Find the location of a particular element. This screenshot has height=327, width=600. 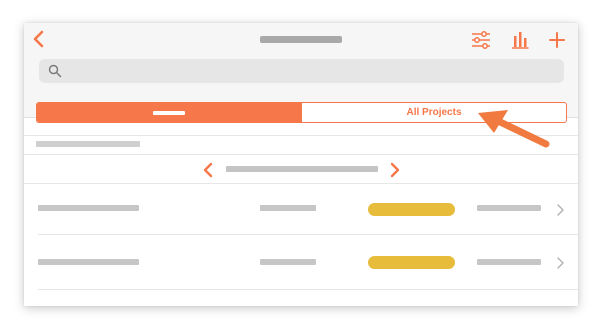

add-button is located at coordinates (557, 40).